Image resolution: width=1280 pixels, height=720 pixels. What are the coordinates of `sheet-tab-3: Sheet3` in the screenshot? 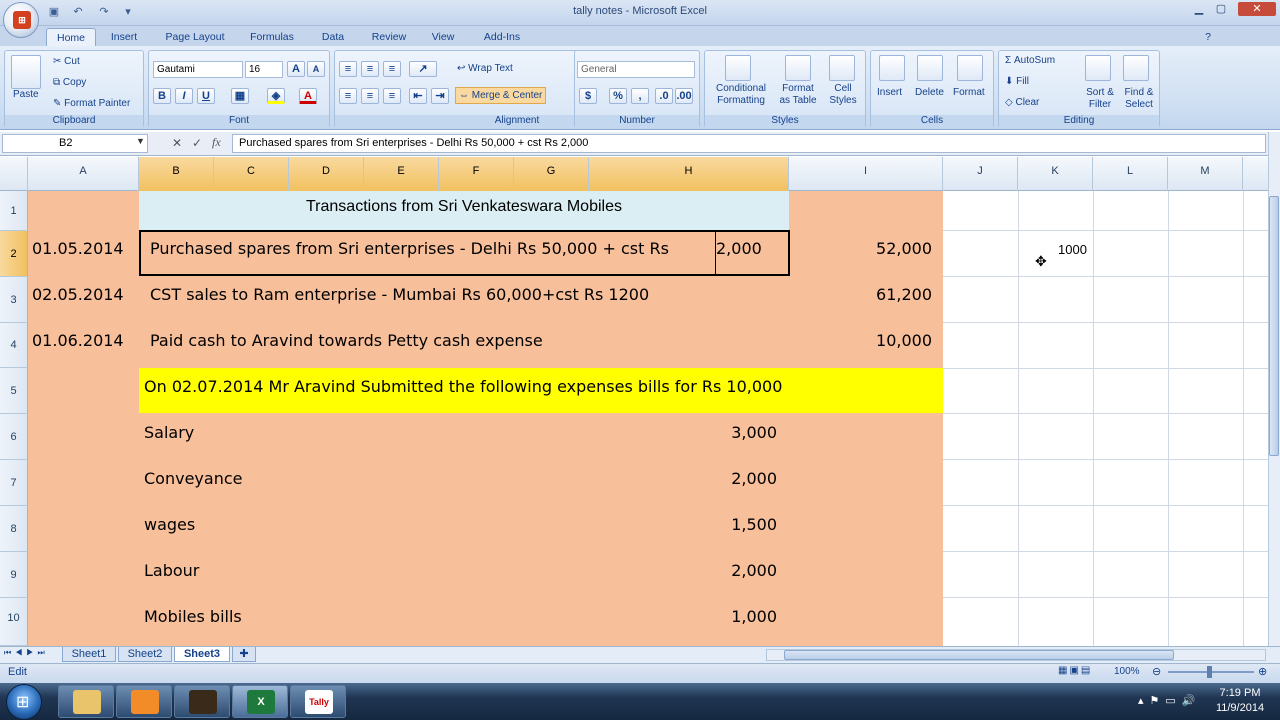 It's located at (202, 654).